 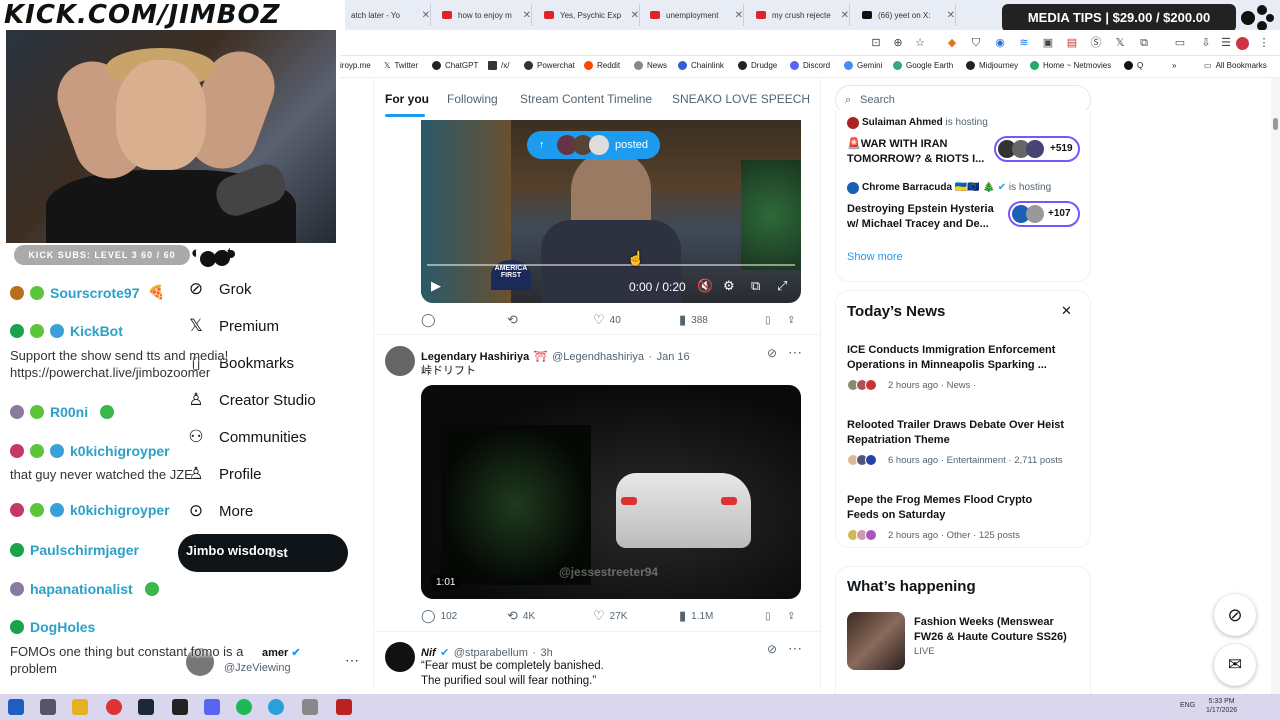 What do you see at coordinates (146, 707) in the screenshot?
I see `steam-icon` at bounding box center [146, 707].